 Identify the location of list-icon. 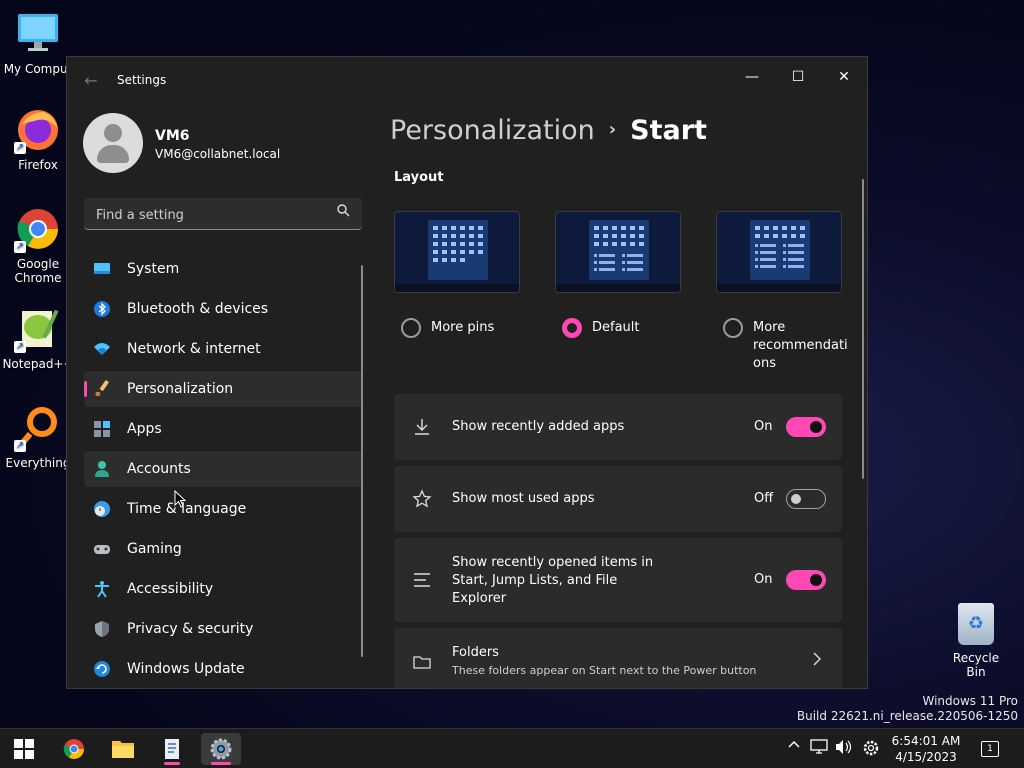
(422, 580).